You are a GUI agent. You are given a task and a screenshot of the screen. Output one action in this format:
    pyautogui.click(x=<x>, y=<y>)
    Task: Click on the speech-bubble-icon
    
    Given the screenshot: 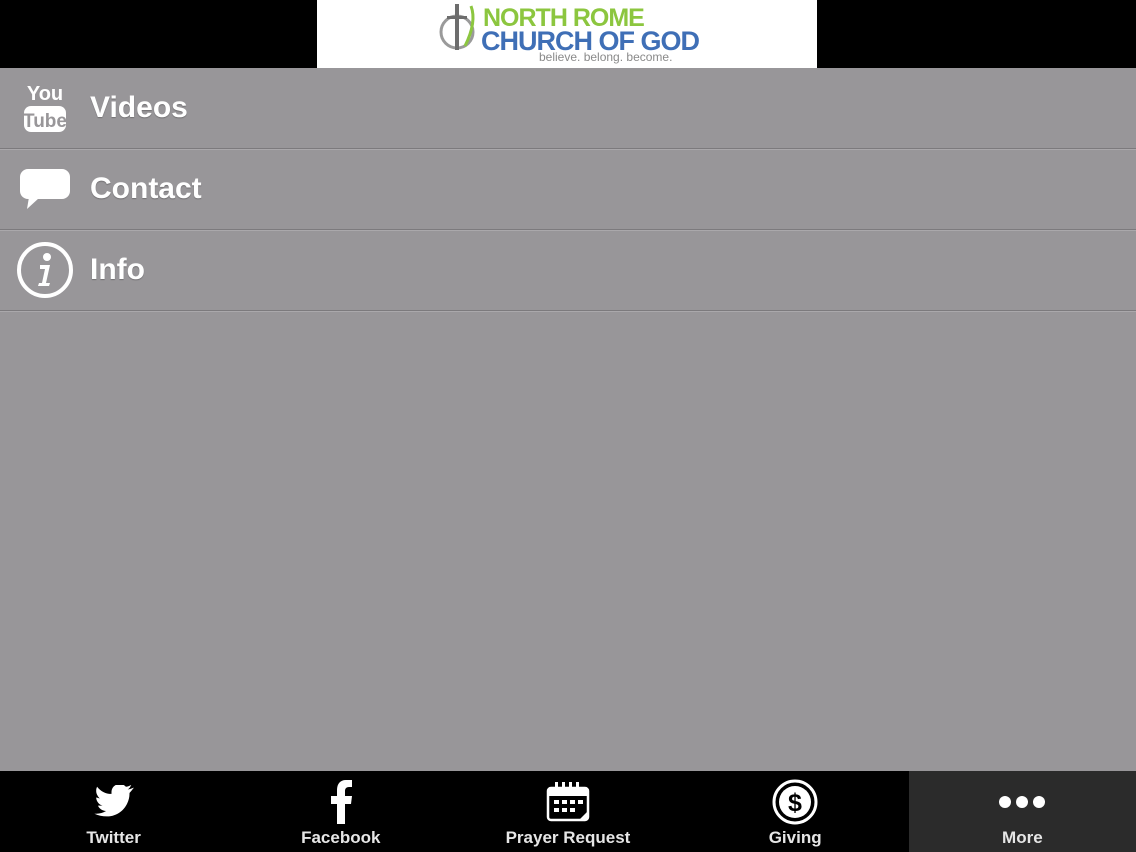 What is the action you would take?
    pyautogui.click(x=45, y=189)
    